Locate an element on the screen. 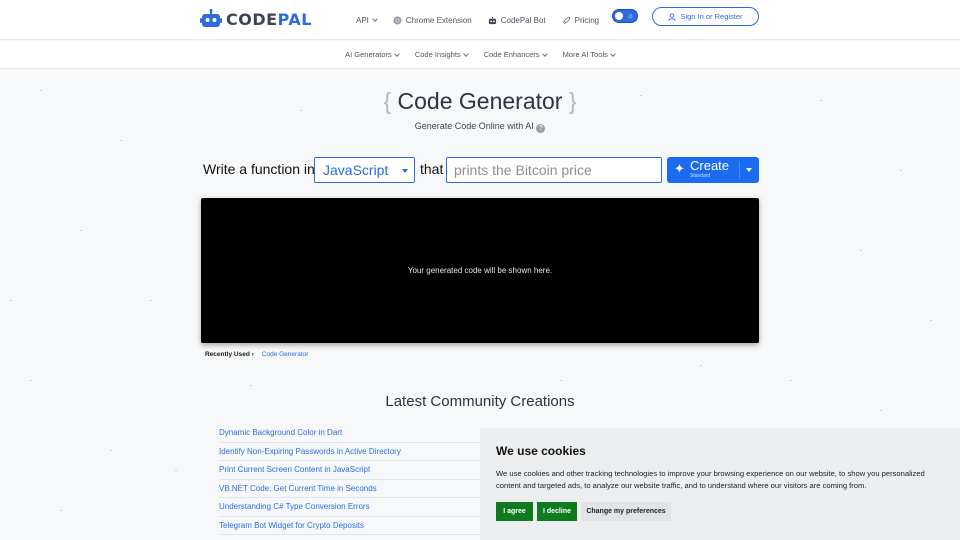 Image resolution: width=960 pixels, height=540 pixels. subnav-ai-generators: AI Generators is located at coordinates (372, 54).